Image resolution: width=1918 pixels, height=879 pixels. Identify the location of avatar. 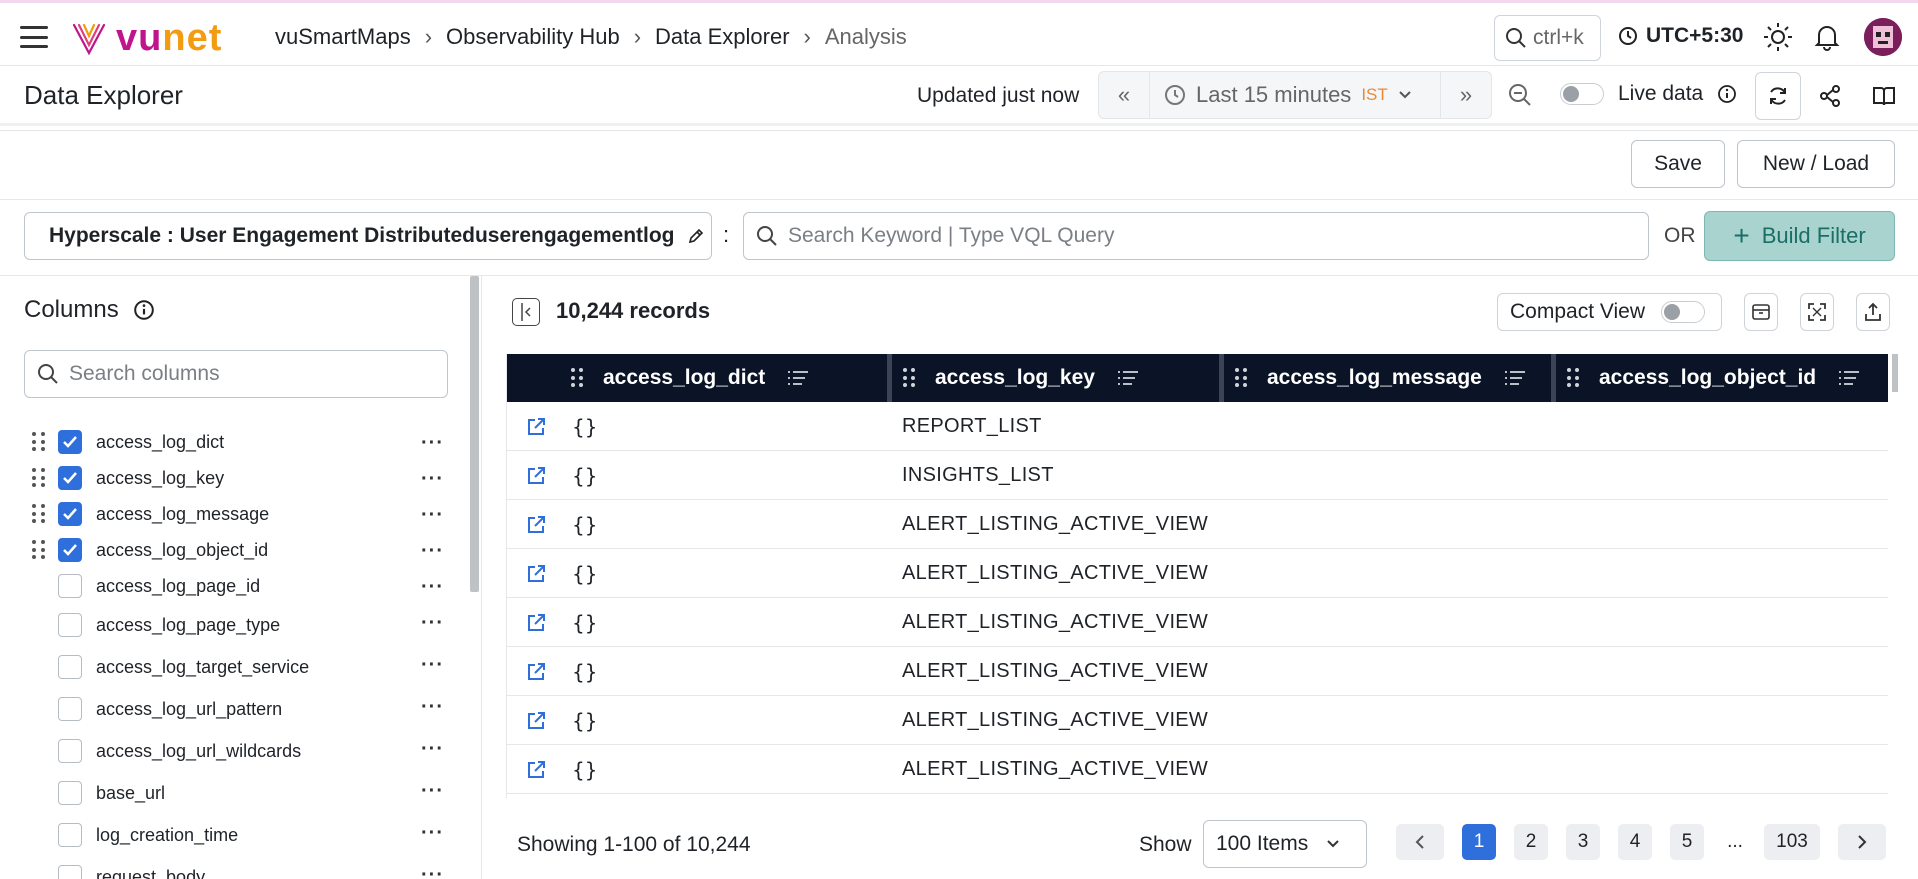
(1883, 37).